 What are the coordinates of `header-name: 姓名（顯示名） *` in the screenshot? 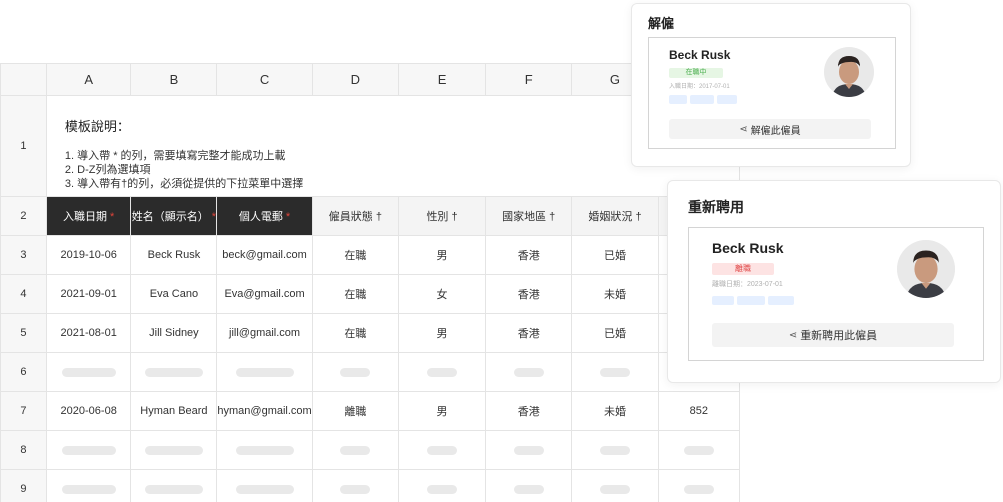 It's located at (174, 216).